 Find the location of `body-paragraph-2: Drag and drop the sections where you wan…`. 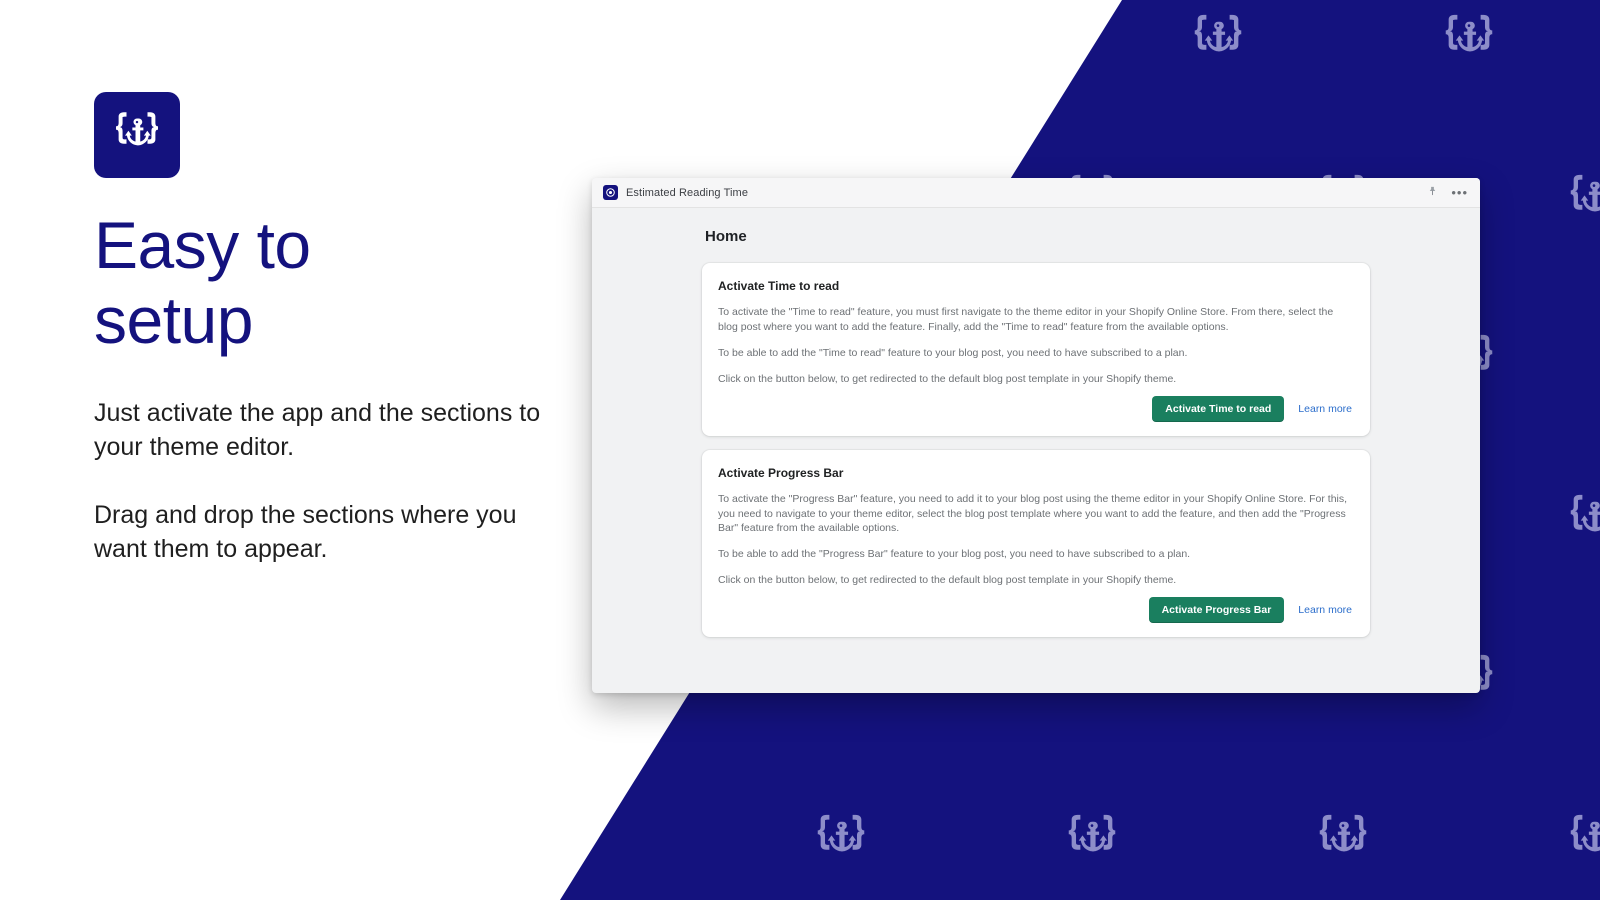

body-paragraph-2: Drag and drop the sections where you wan… is located at coordinates (305, 532).